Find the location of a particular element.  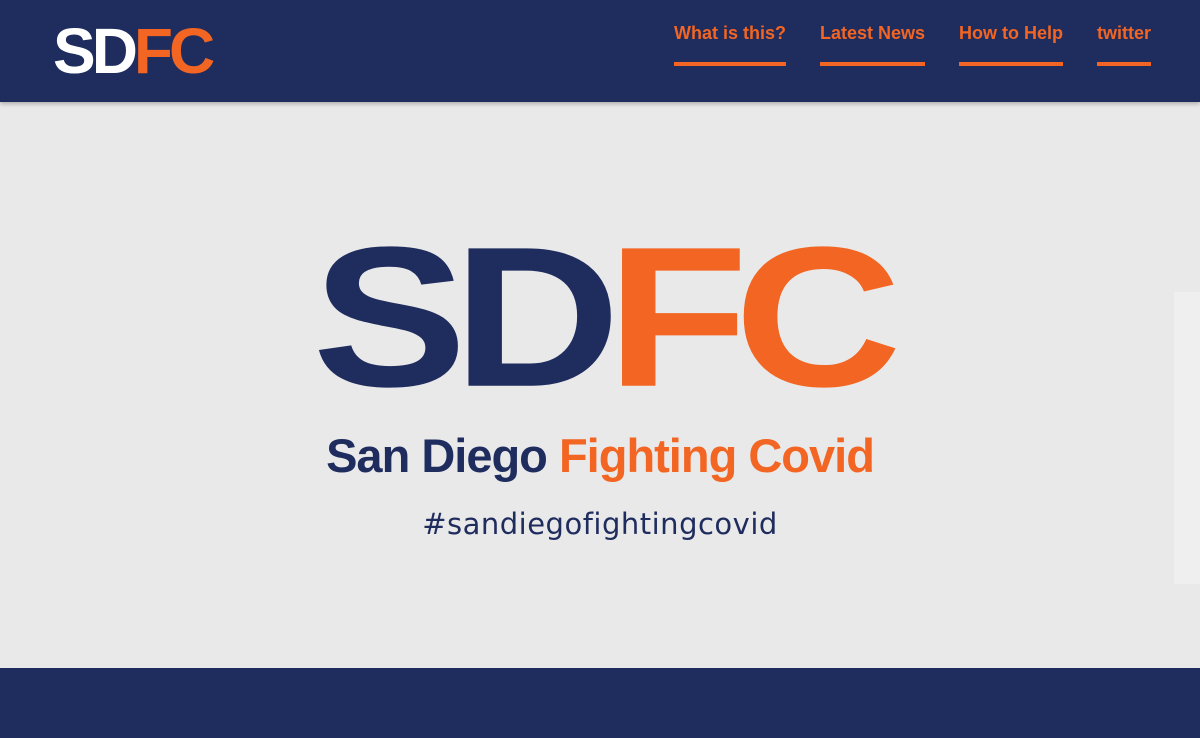

site-footer is located at coordinates (600, 703).